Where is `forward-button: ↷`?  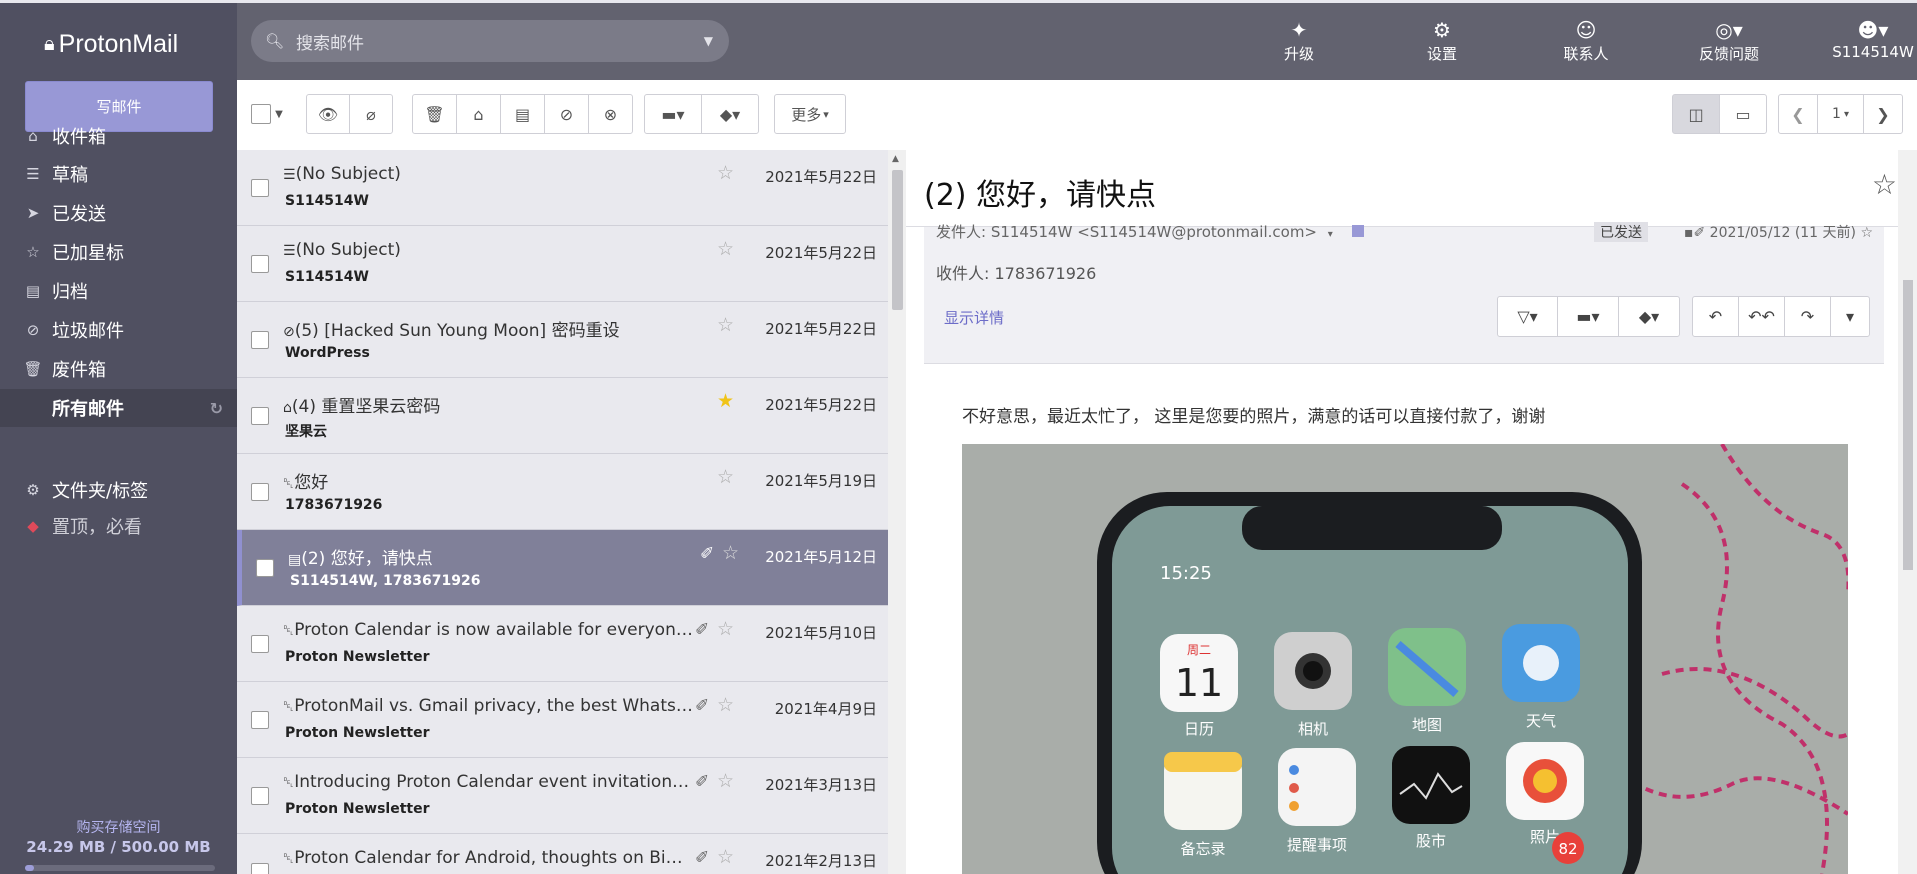
forward-button: ↷ is located at coordinates (1807, 316).